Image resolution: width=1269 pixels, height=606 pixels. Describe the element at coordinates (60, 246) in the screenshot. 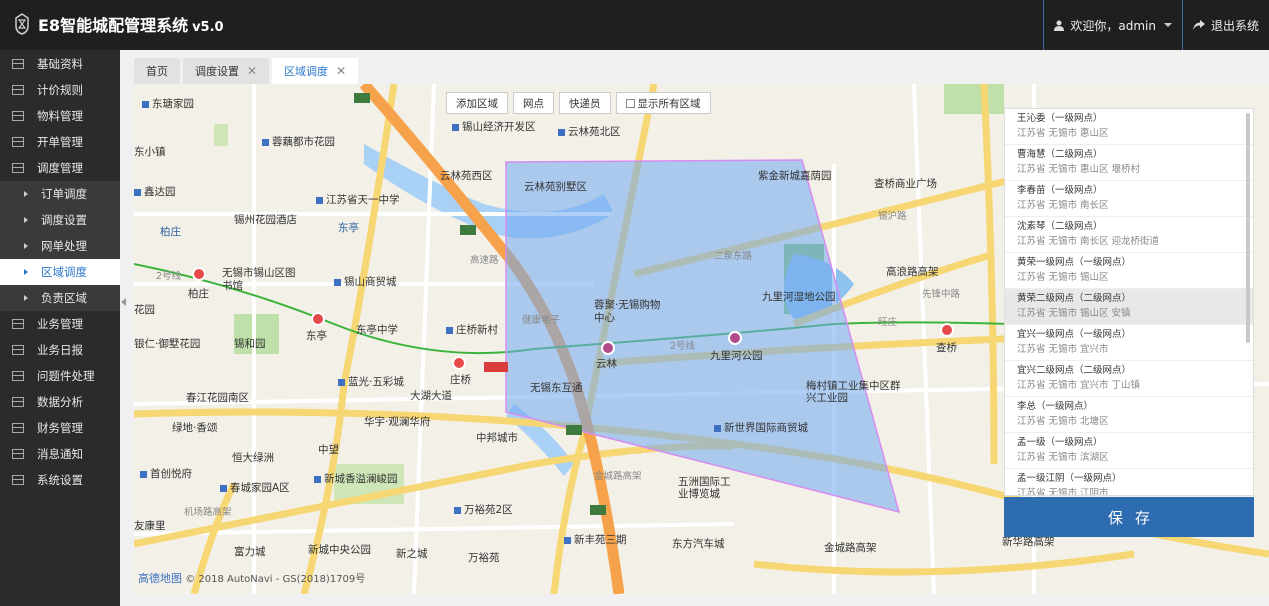

I see `sidebar-subitem-online-orders: 网单处理` at that location.